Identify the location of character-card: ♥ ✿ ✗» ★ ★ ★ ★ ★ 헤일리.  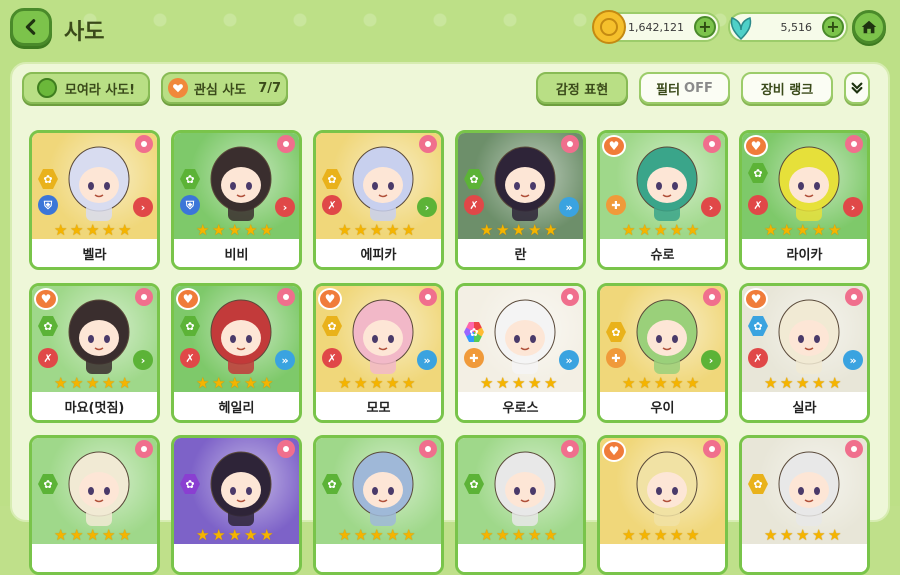
(236, 353).